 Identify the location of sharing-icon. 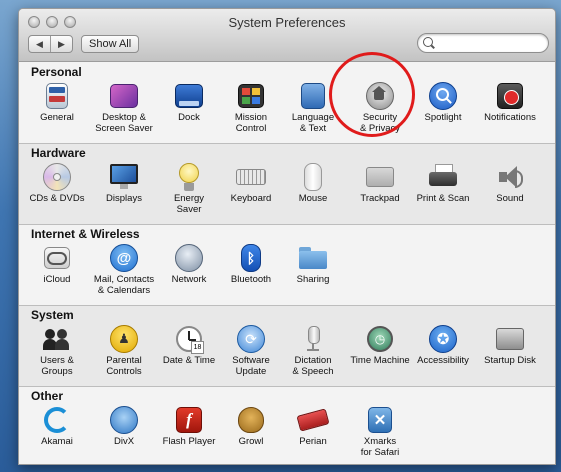
(313, 258).